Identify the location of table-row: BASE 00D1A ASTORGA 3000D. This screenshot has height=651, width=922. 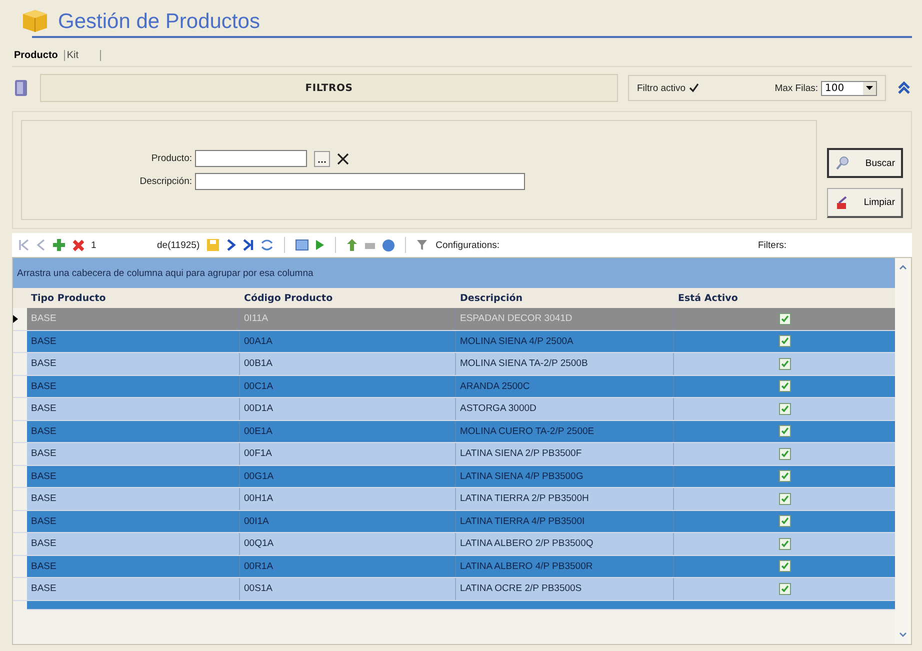
(454, 409).